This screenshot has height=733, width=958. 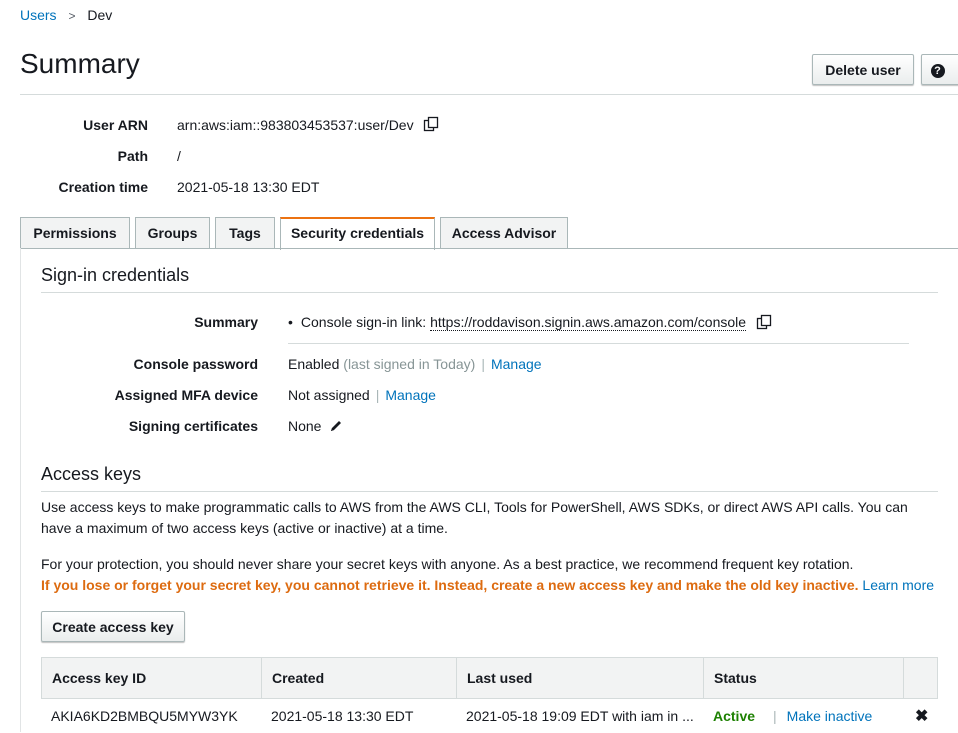 I want to click on mfa-device-value: Not assigned | Manage, so click(x=362, y=395).